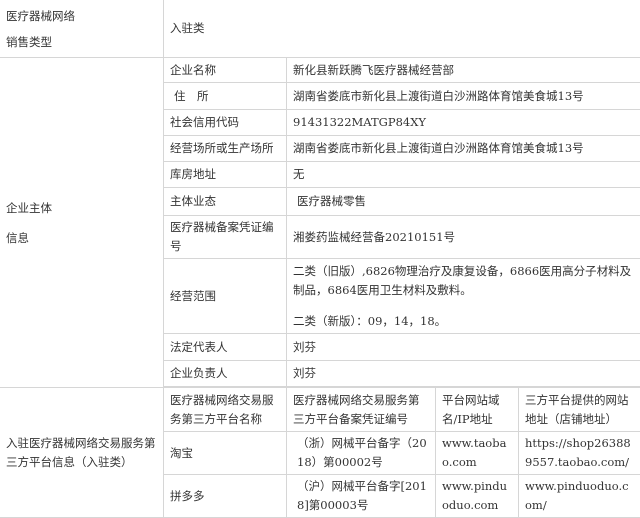 Image resolution: width=640 pixels, height=518 pixels. Describe the element at coordinates (463, 321) in the screenshot. I see `scope-new: 二类（新版）：09，14，18。` at that location.